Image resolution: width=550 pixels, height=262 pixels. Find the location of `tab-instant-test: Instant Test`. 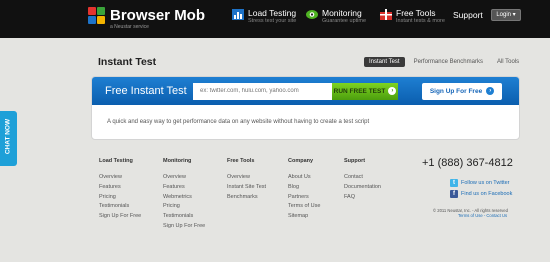

tab-instant-test: Instant Test is located at coordinates (384, 62).